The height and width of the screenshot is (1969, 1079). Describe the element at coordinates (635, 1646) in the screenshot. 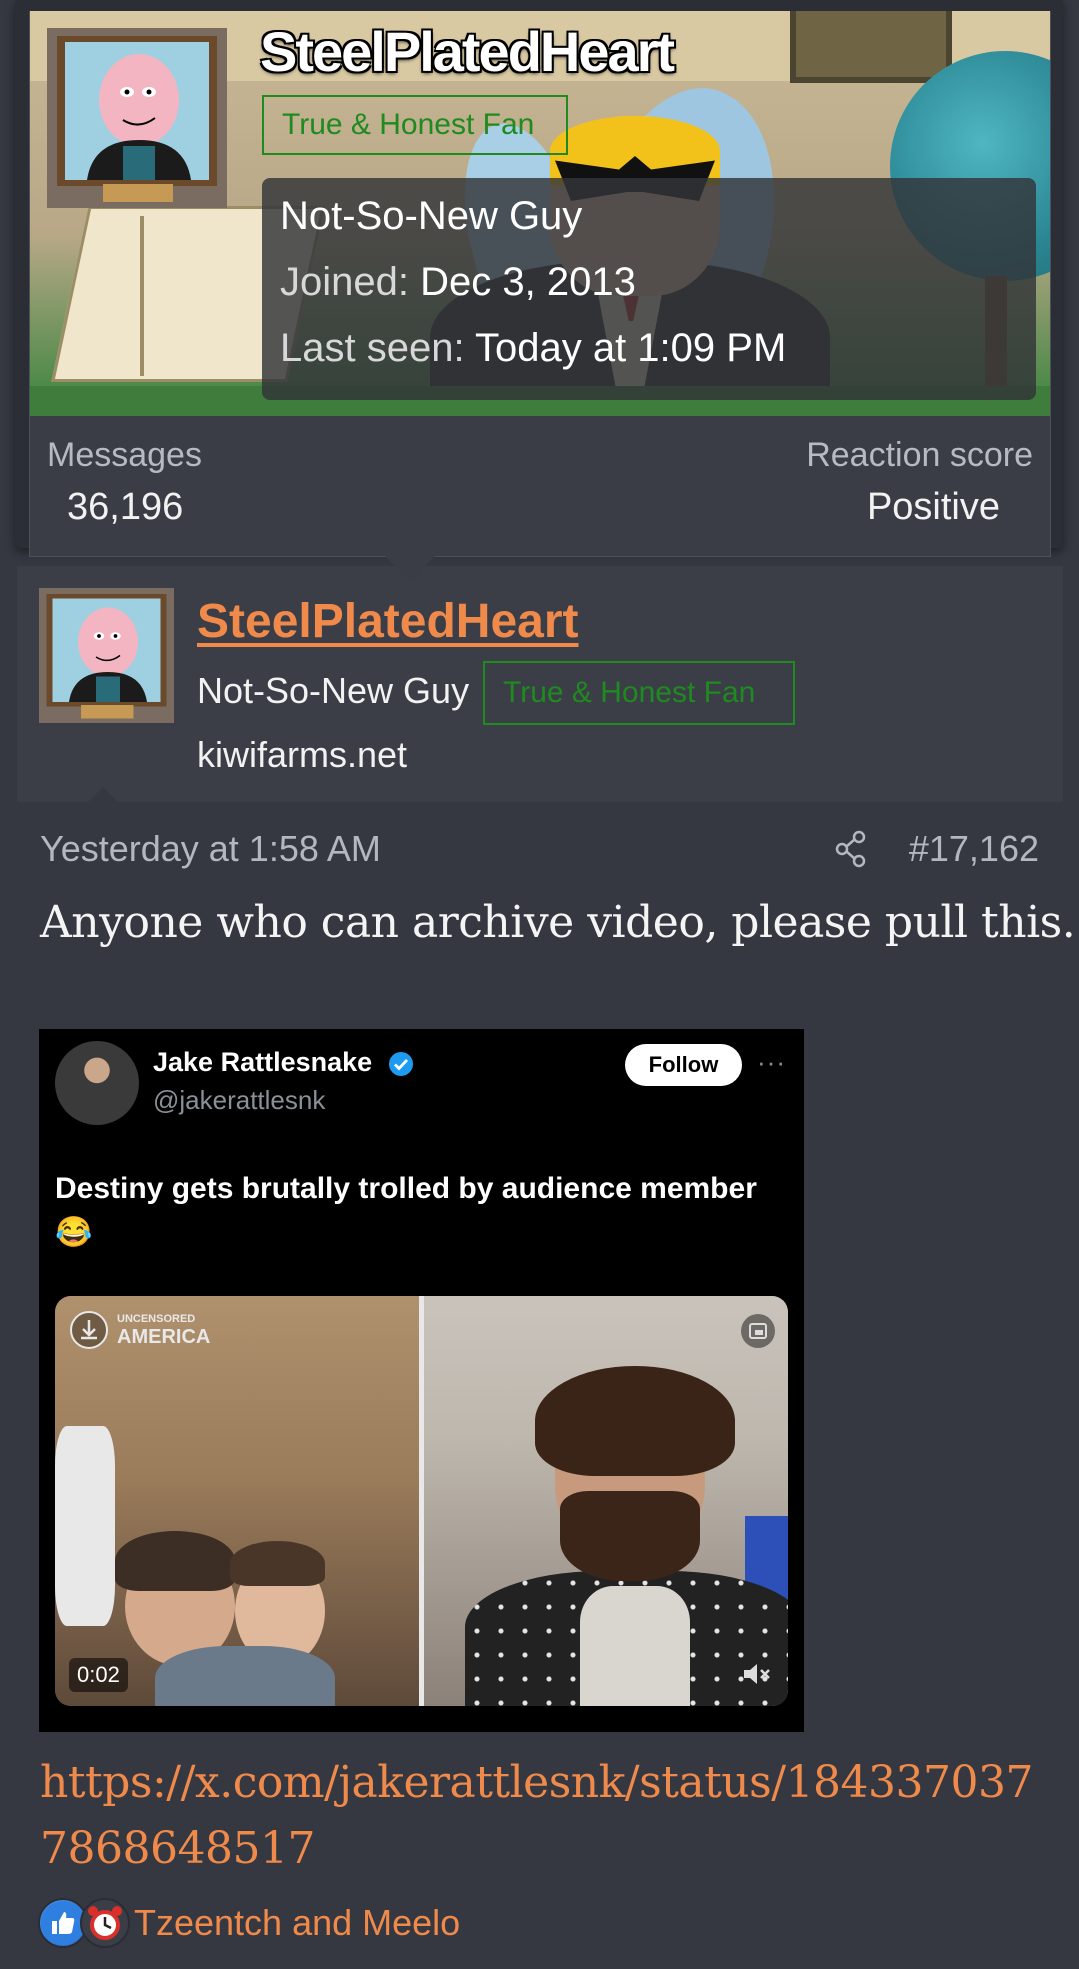

I see `person-tee` at that location.